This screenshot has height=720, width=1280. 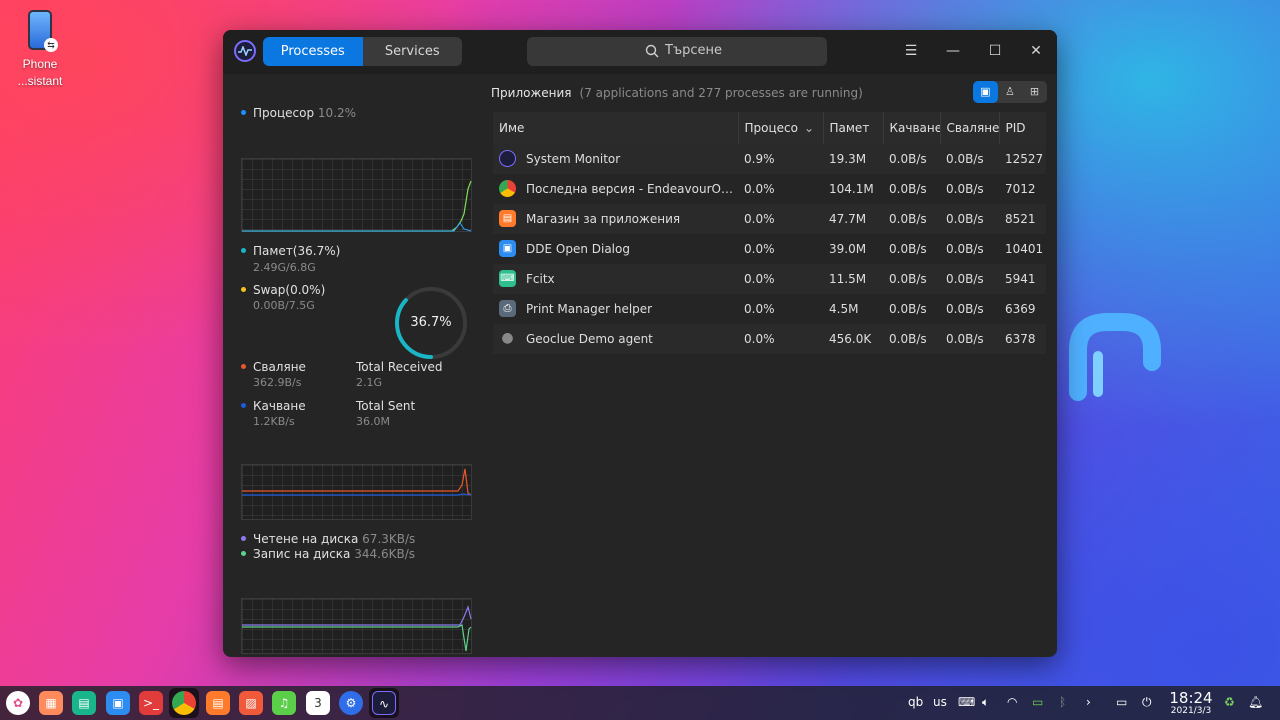 What do you see at coordinates (953, 51) in the screenshot?
I see `minimize-button: —` at bounding box center [953, 51].